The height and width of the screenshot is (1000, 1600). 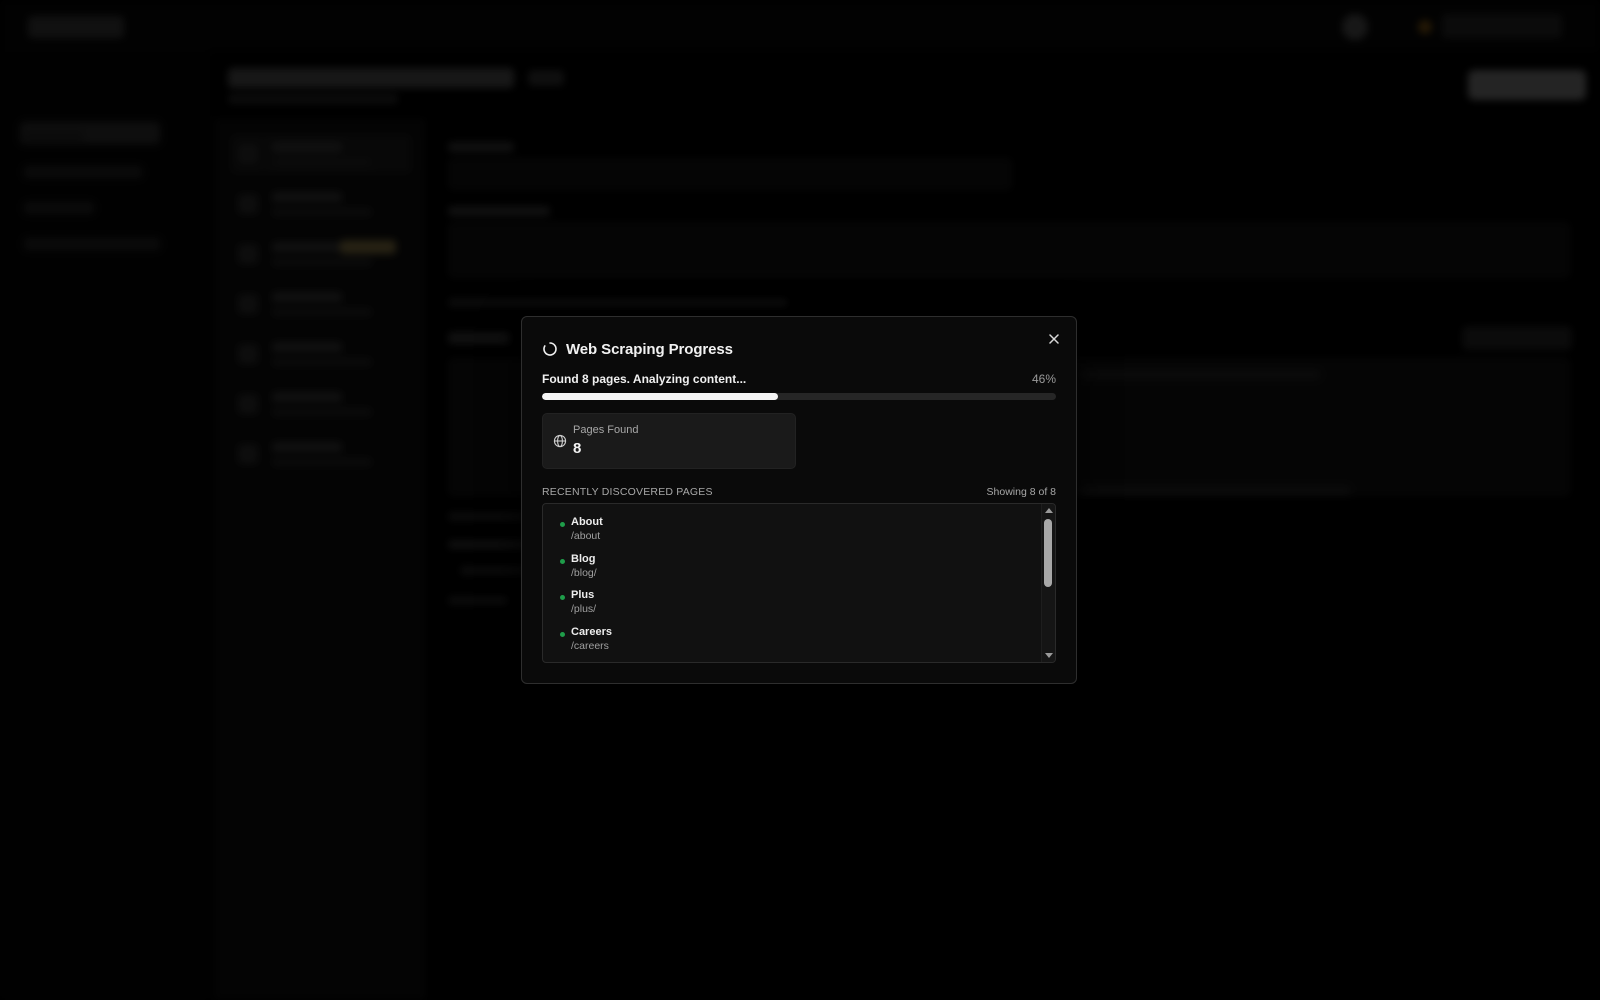 What do you see at coordinates (799, 396) in the screenshot?
I see `progress-bar` at bounding box center [799, 396].